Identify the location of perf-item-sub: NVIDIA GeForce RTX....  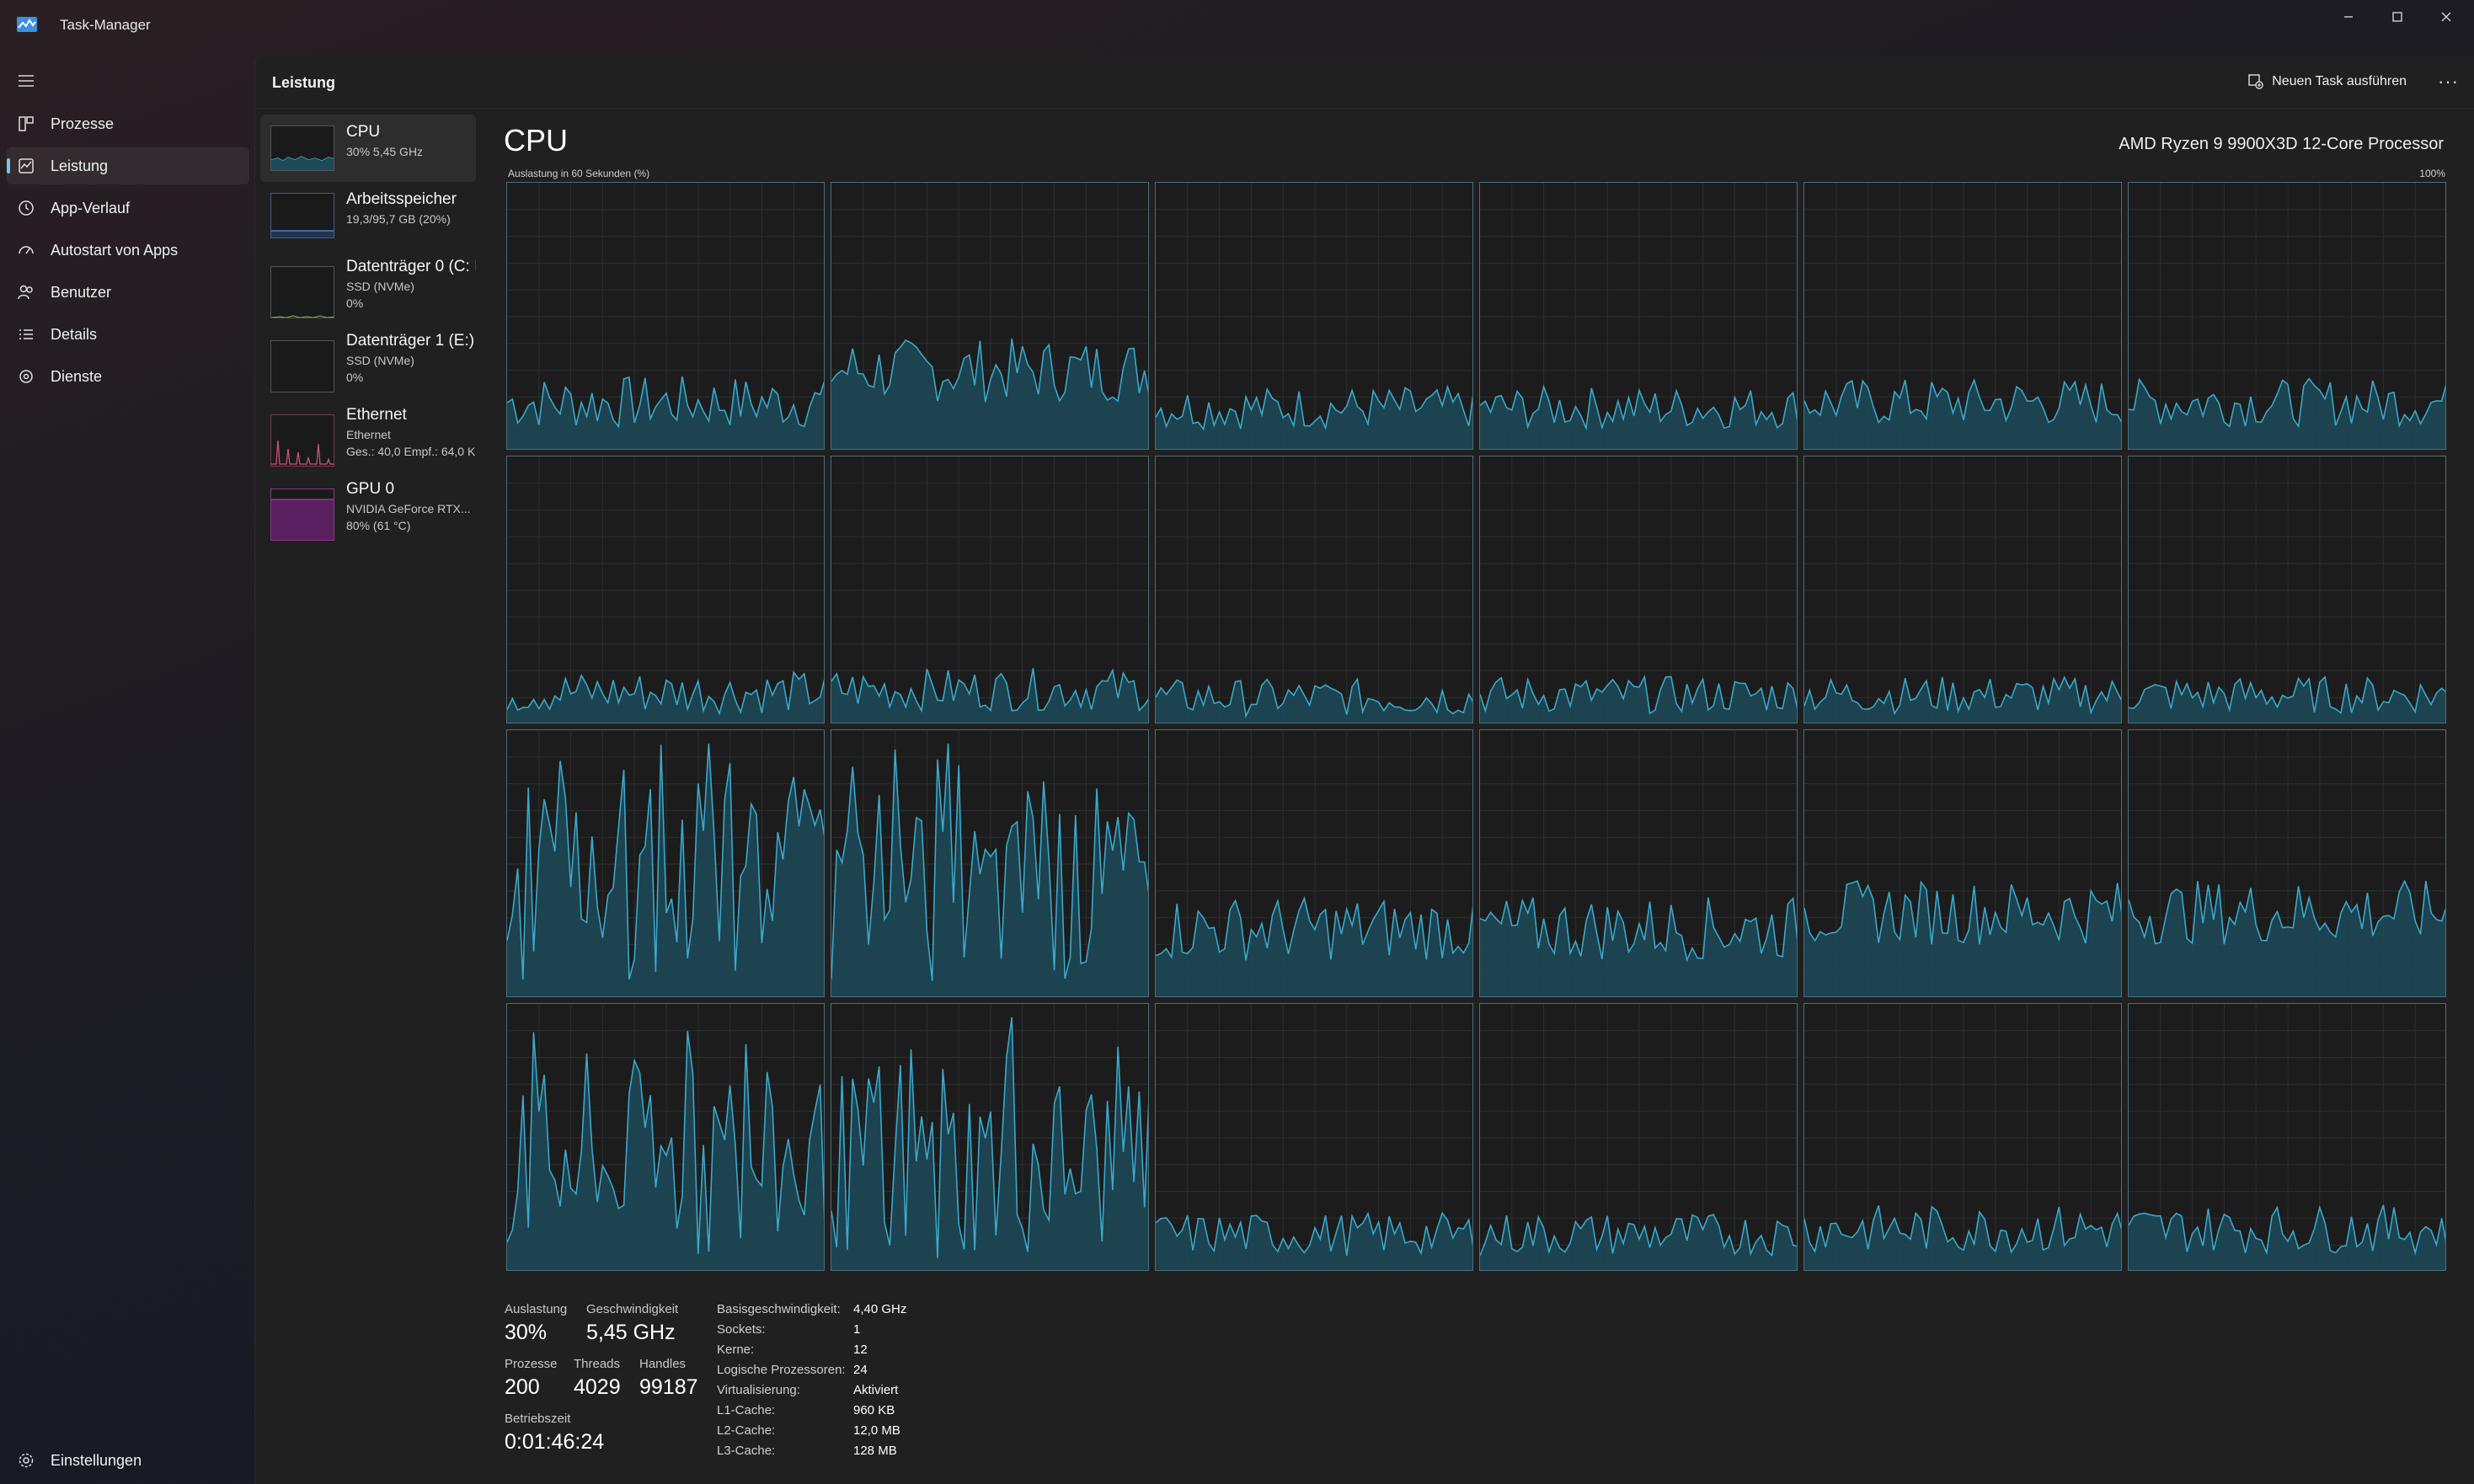
(408, 509).